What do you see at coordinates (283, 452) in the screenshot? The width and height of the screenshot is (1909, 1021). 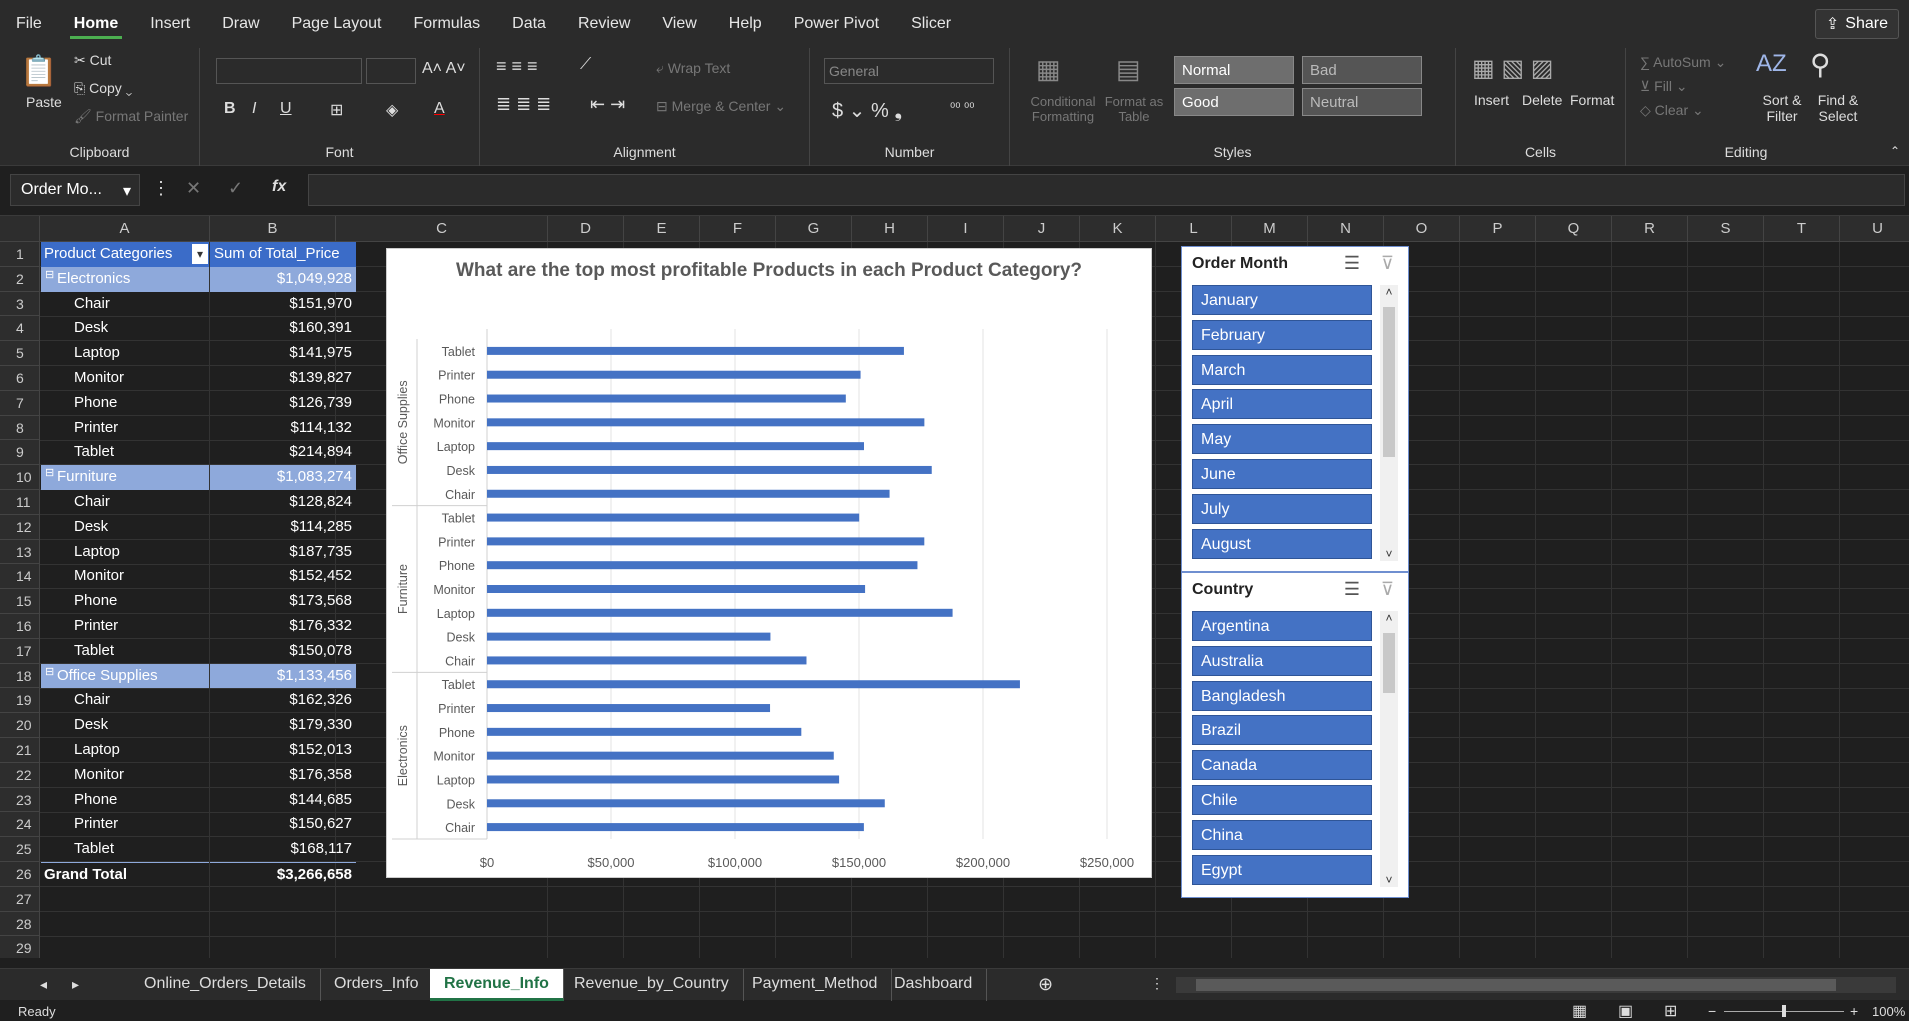 I see `pivot-item-value: $214,894` at bounding box center [283, 452].